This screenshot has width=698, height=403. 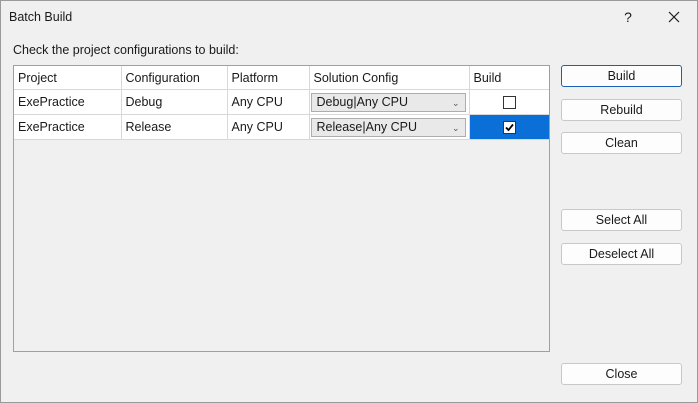 What do you see at coordinates (621, 76) in the screenshot?
I see `build-button: Build` at bounding box center [621, 76].